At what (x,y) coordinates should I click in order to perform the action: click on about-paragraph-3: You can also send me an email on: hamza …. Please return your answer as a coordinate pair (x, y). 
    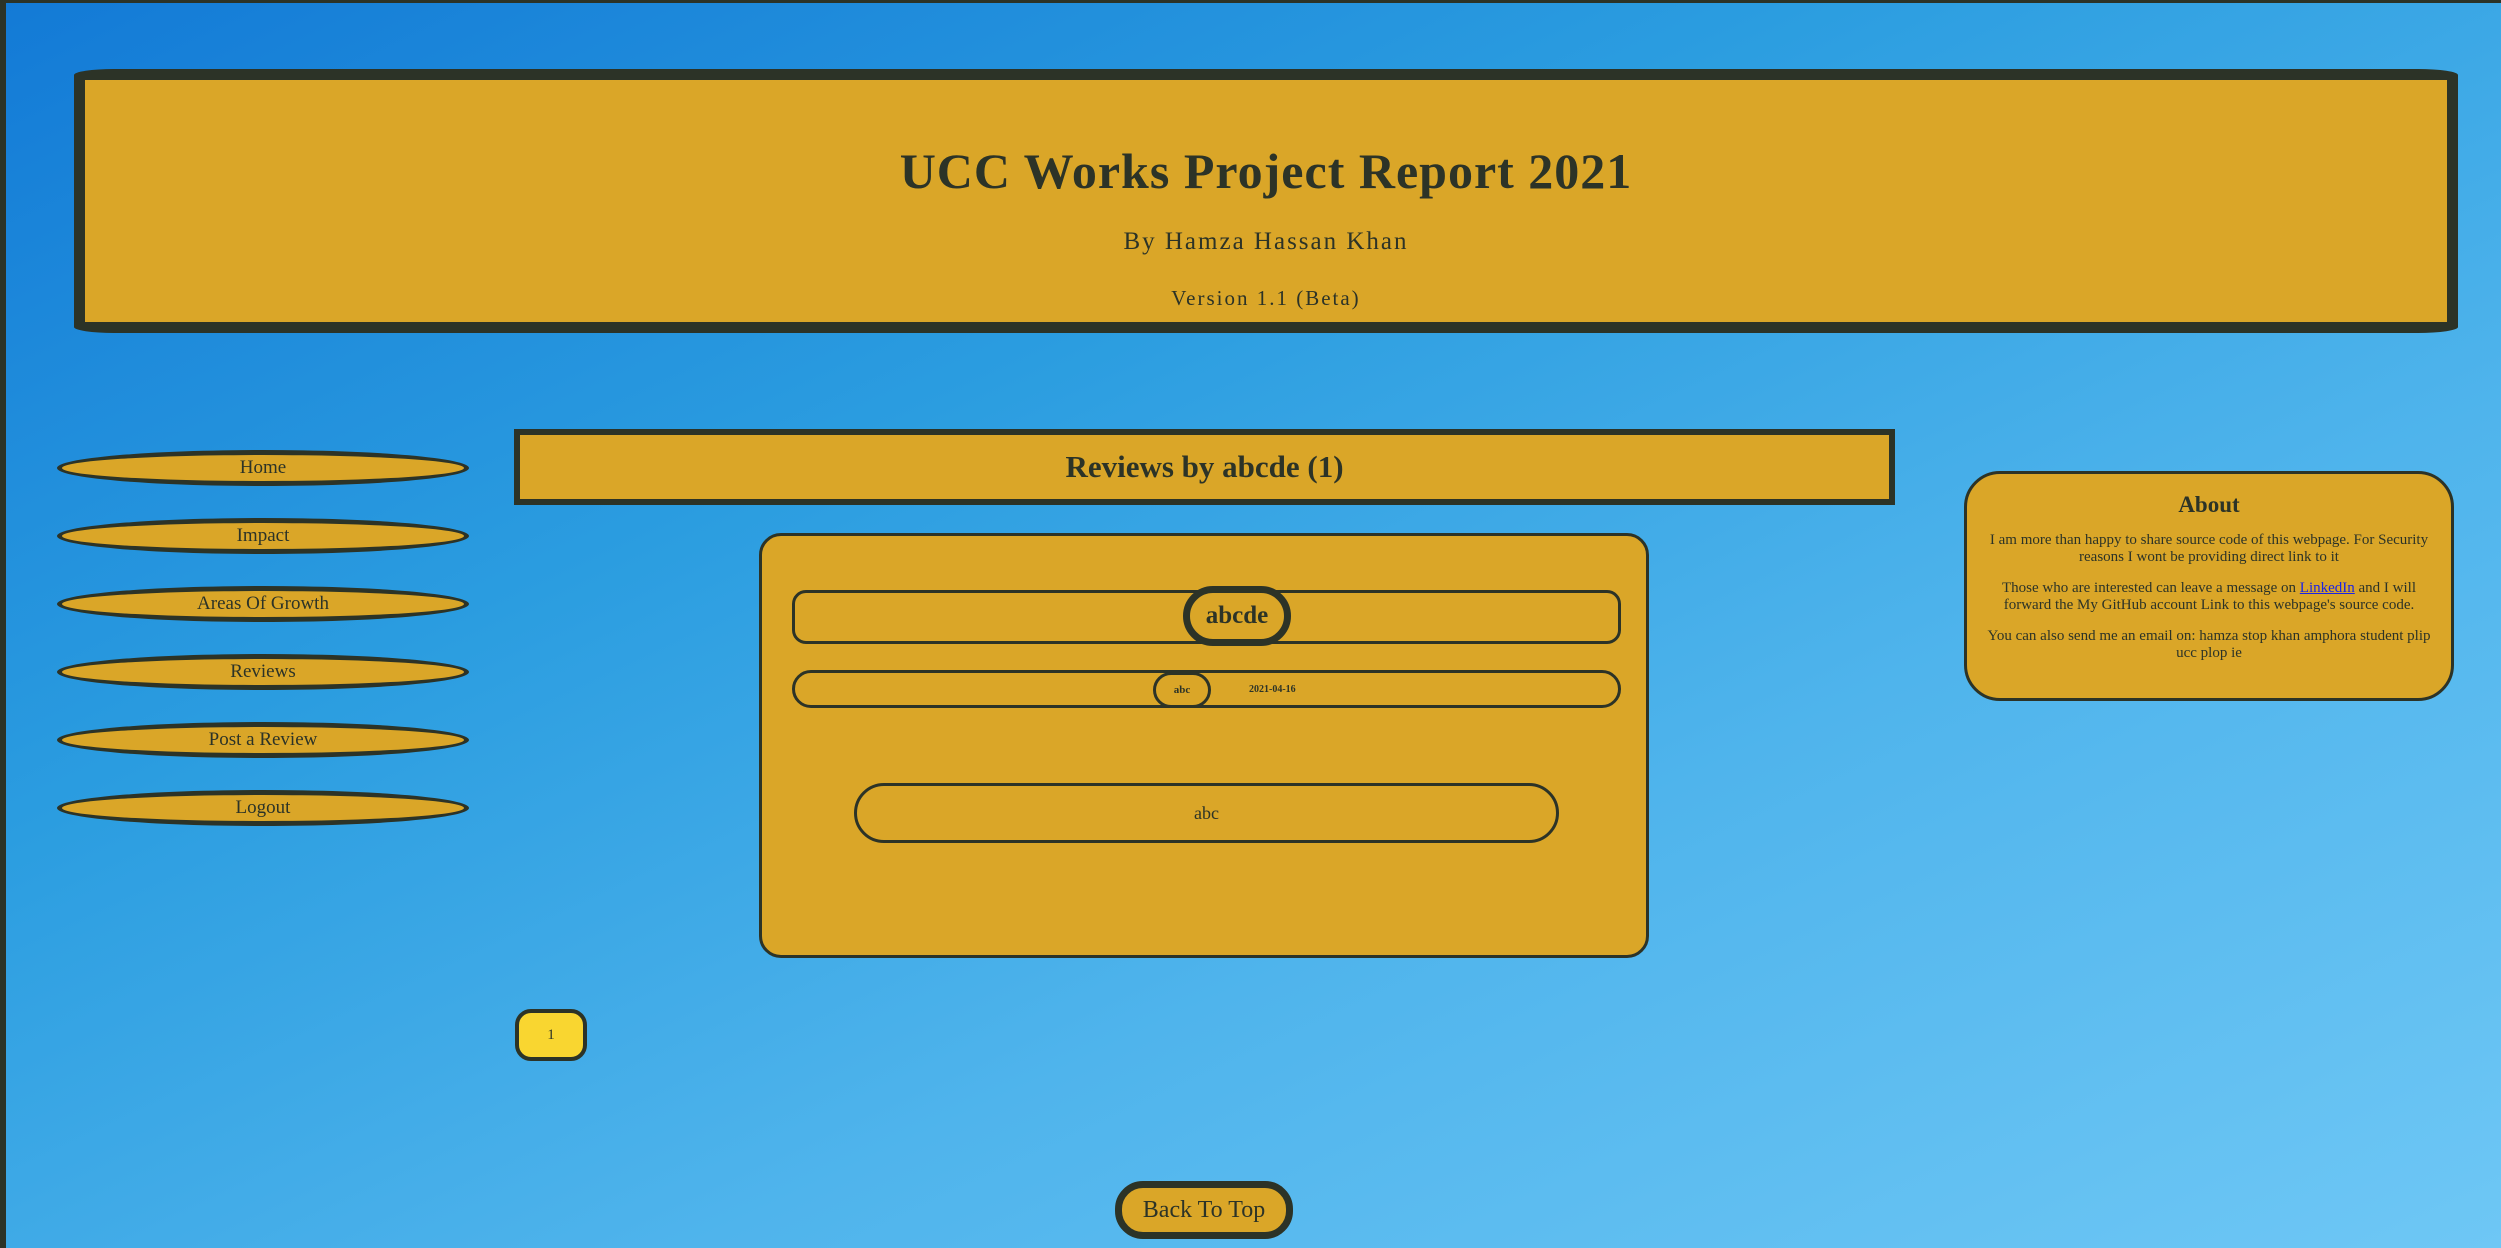
    Looking at the image, I should click on (2209, 644).